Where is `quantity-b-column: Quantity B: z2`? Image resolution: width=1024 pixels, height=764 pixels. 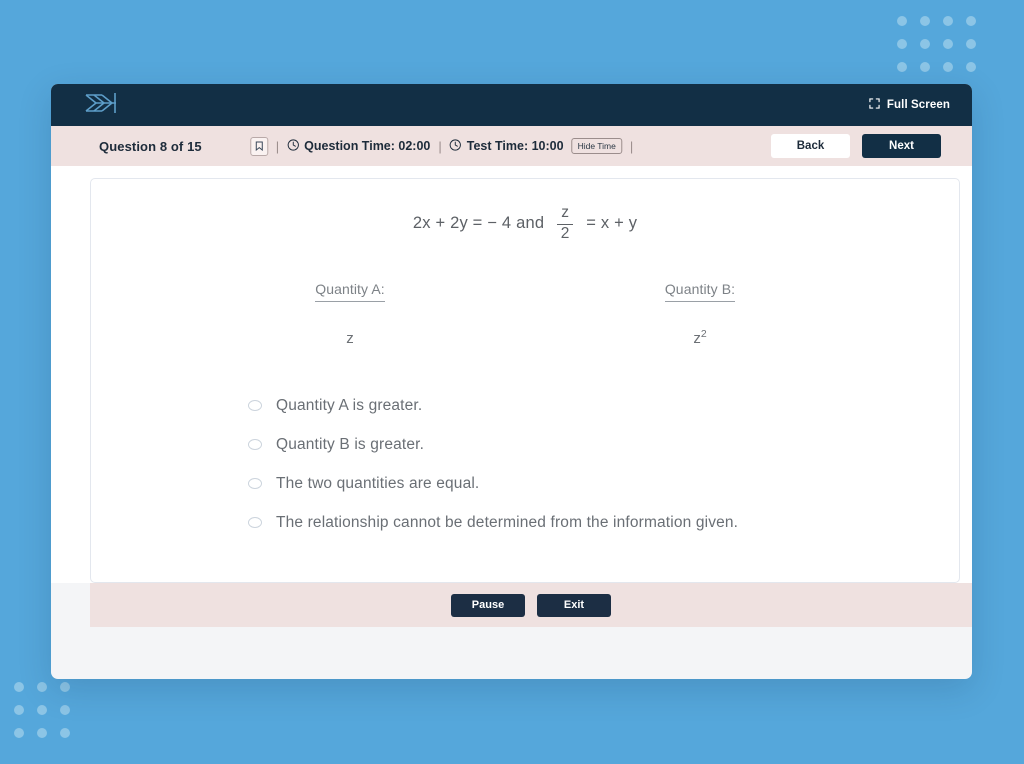
quantity-b-column: Quantity B: z2 is located at coordinates (700, 314).